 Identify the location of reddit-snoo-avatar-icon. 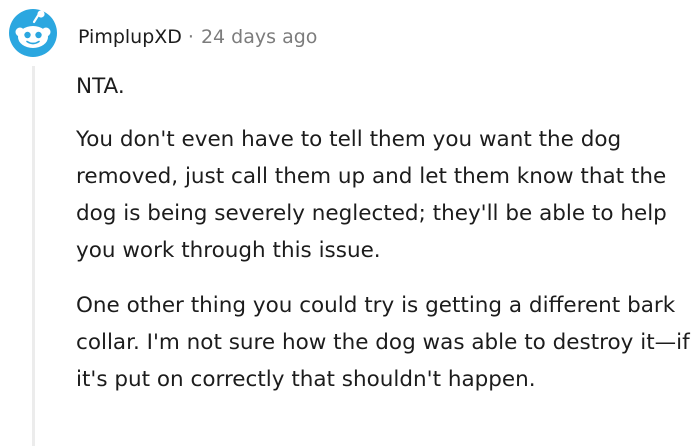
(33, 33).